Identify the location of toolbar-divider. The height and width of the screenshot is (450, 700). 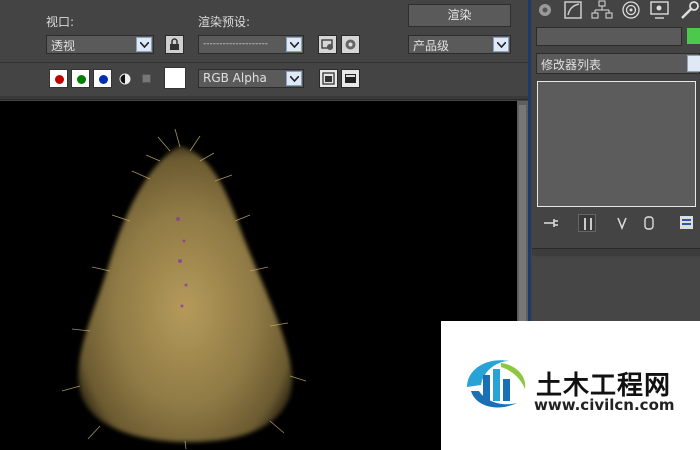
(264, 98).